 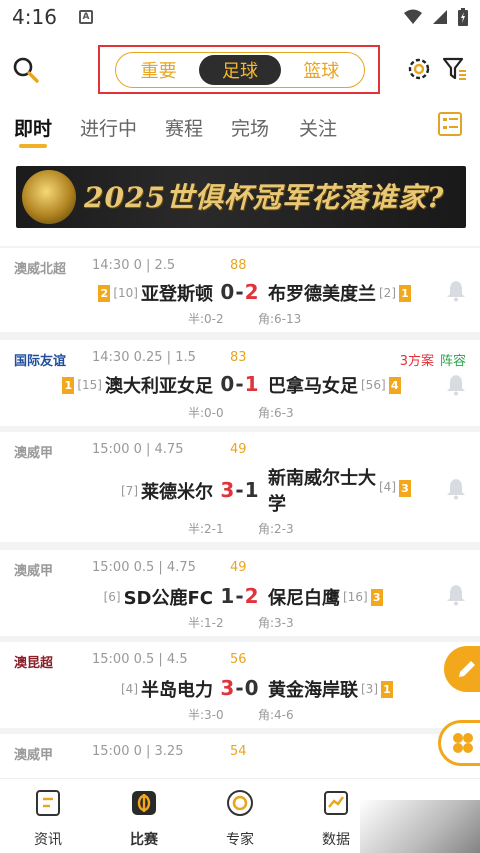 I want to click on half-score: 半:3-0, so click(x=206, y=715).